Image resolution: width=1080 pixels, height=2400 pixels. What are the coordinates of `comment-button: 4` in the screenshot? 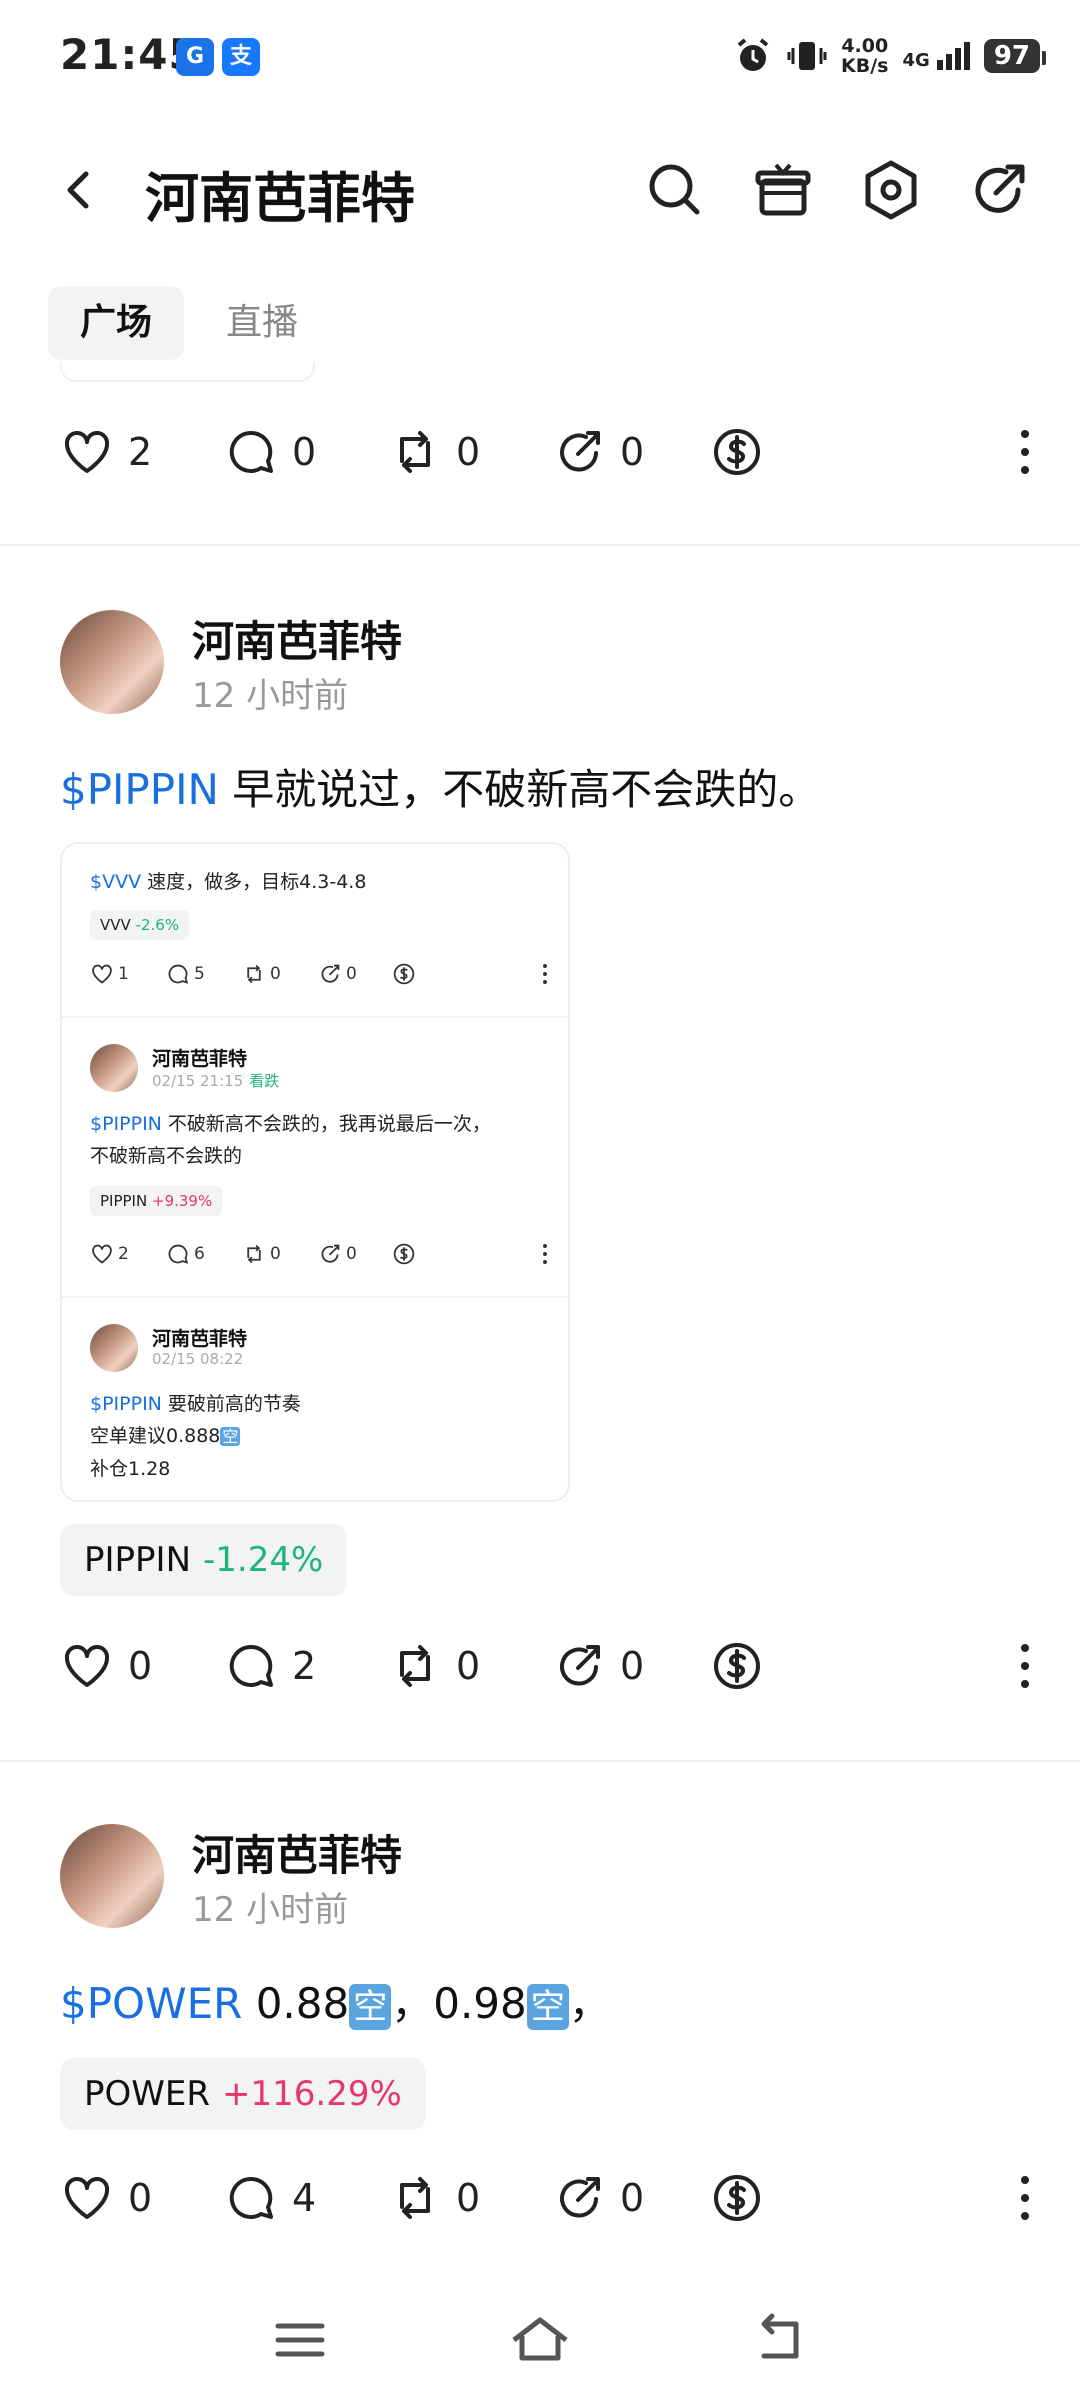 It's located at (270, 2198).